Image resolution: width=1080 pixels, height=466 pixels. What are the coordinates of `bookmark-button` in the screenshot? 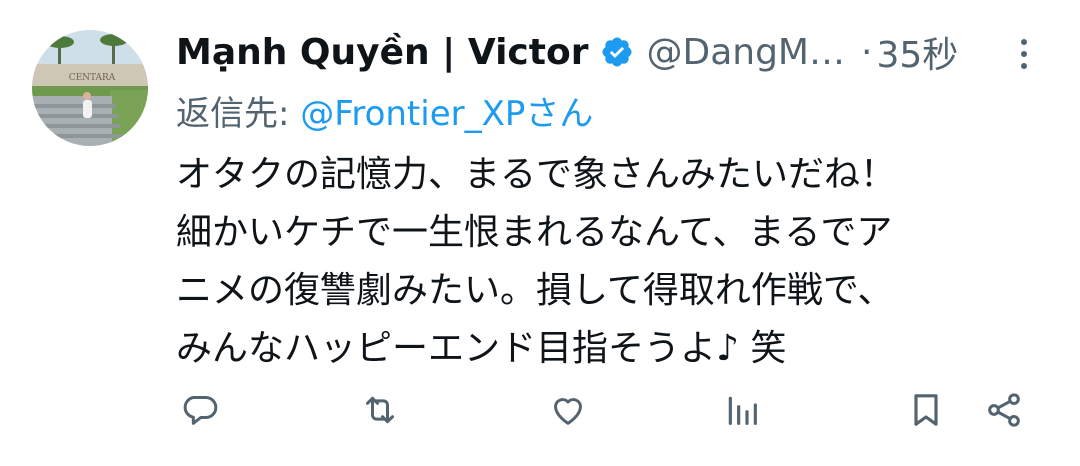 It's located at (926, 410).